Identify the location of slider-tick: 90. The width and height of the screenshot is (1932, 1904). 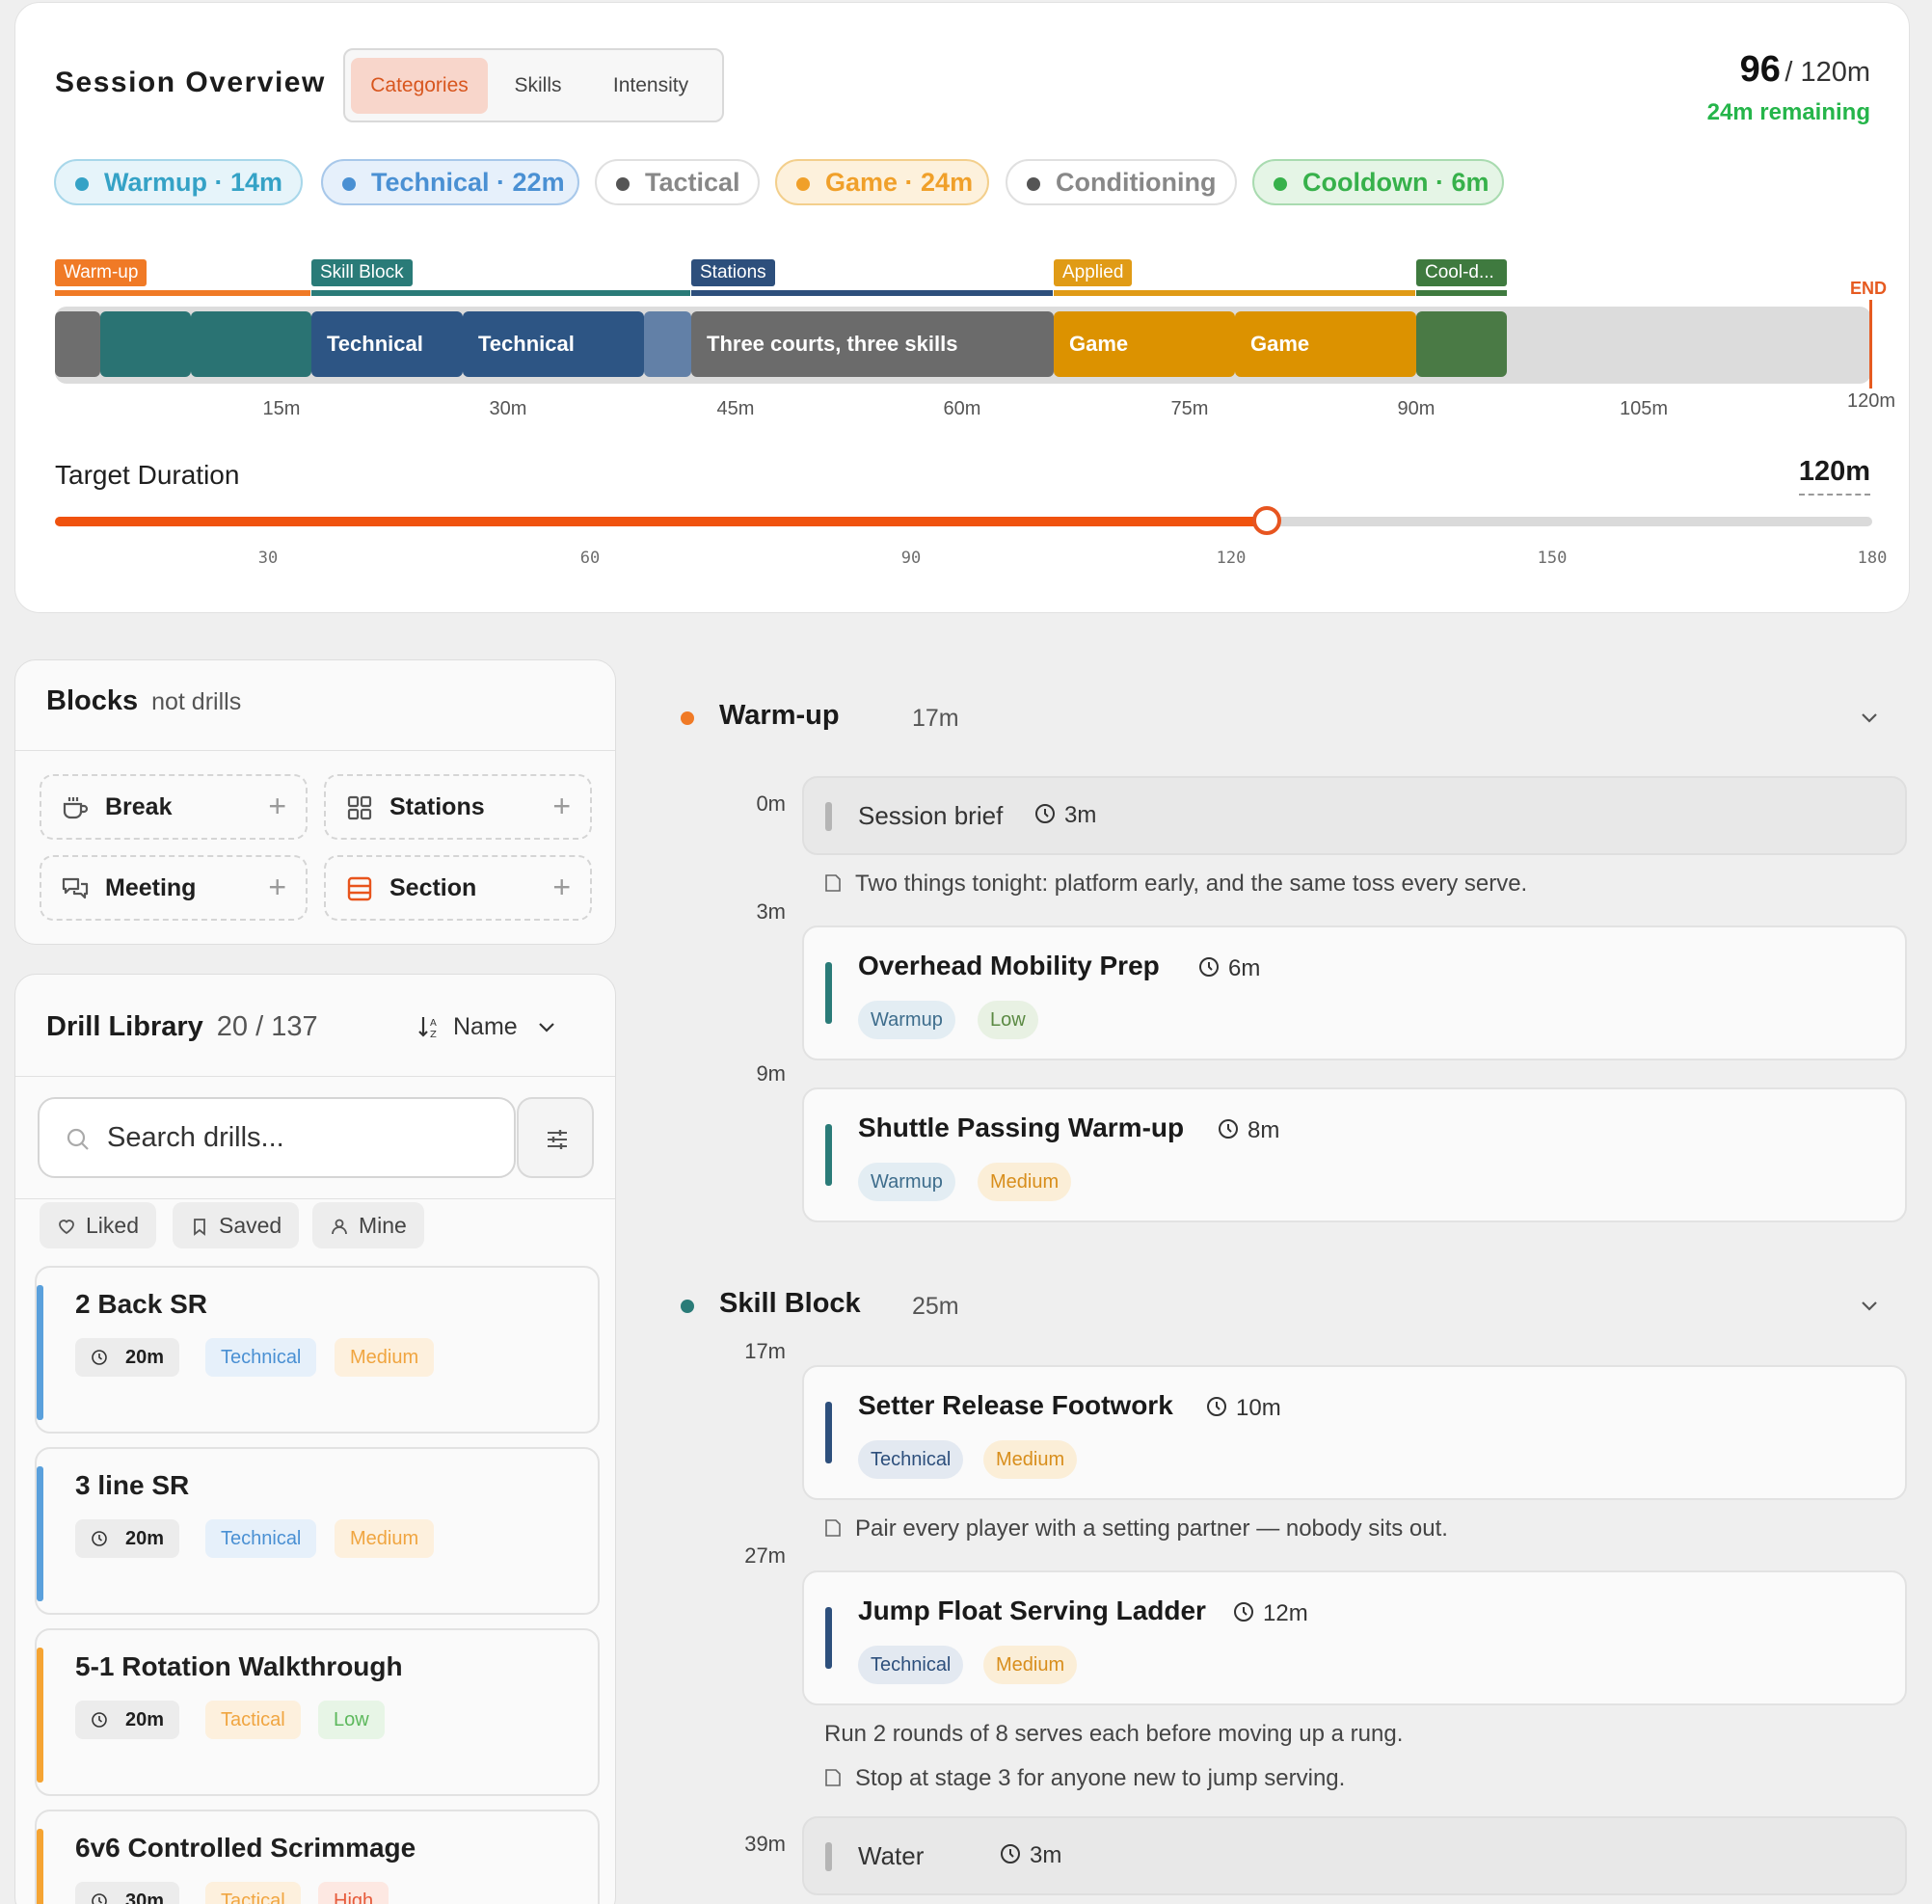
(911, 559).